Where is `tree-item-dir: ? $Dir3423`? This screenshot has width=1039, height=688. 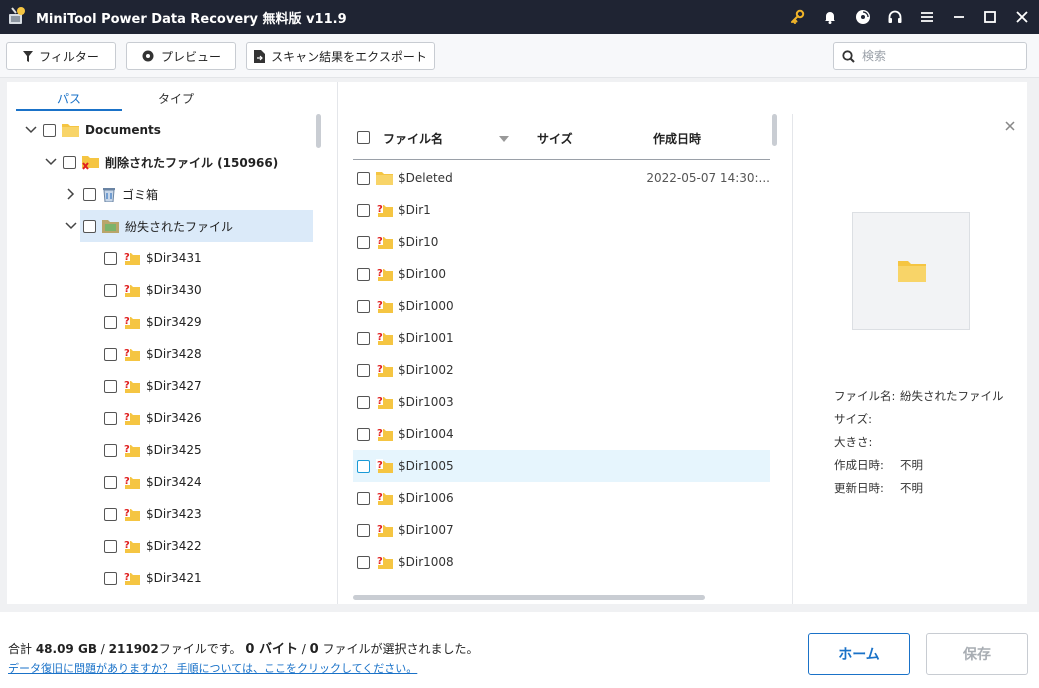
tree-item-dir: ? $Dir3423 is located at coordinates (153, 514).